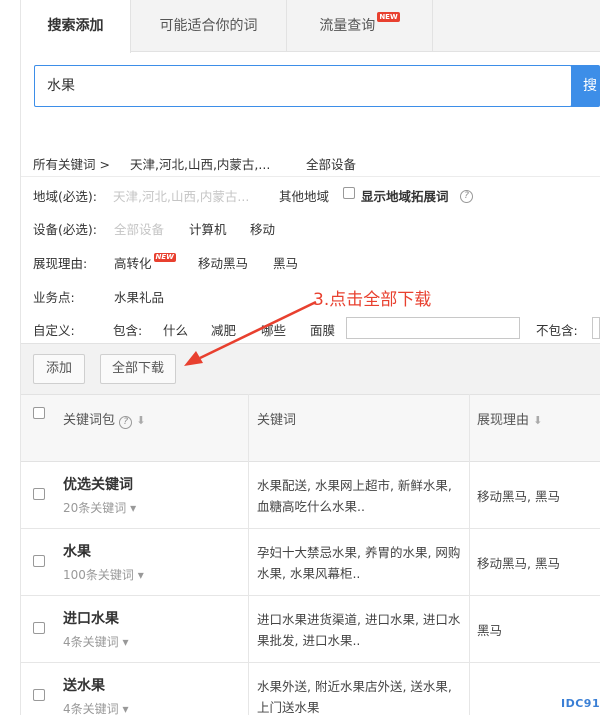  I want to click on reason-cell: 黑马, so click(490, 630).